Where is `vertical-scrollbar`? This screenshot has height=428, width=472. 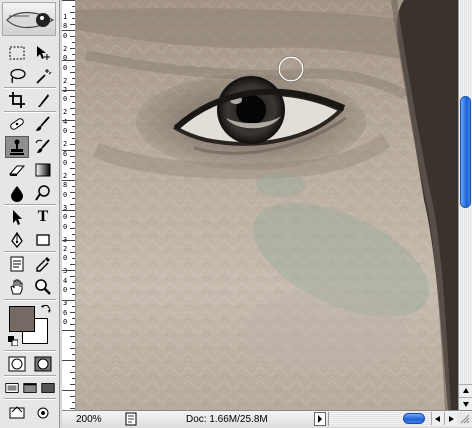
vertical-scrollbar is located at coordinates (465, 205).